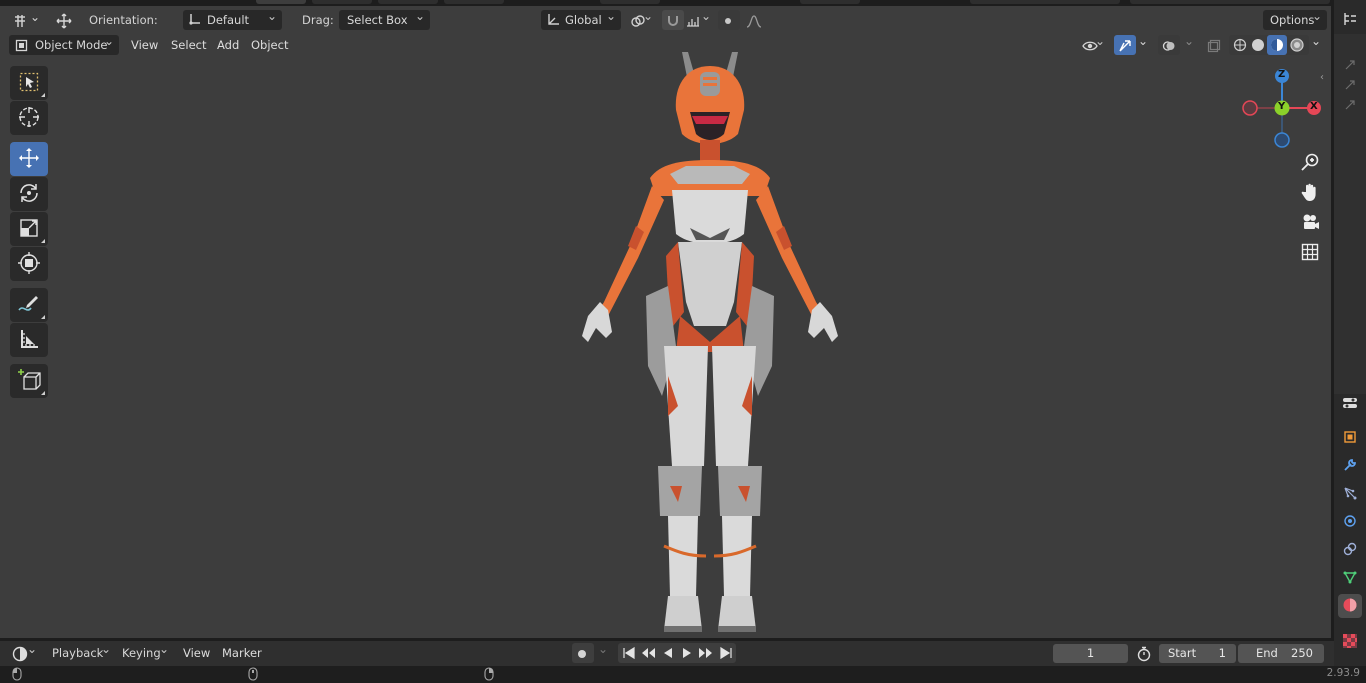  Describe the element at coordinates (269, 45) in the screenshot. I see `menu-object: Object` at that location.